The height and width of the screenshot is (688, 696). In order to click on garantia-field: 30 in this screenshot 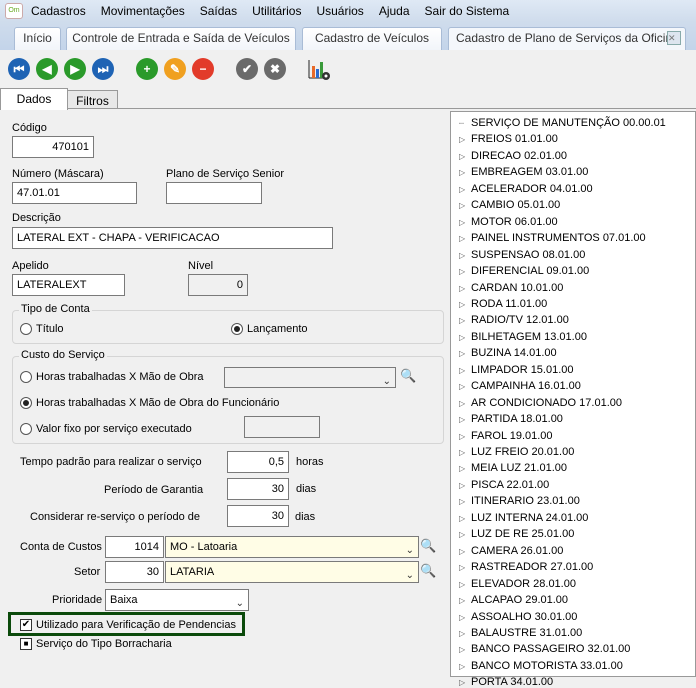, I will do `click(258, 489)`.